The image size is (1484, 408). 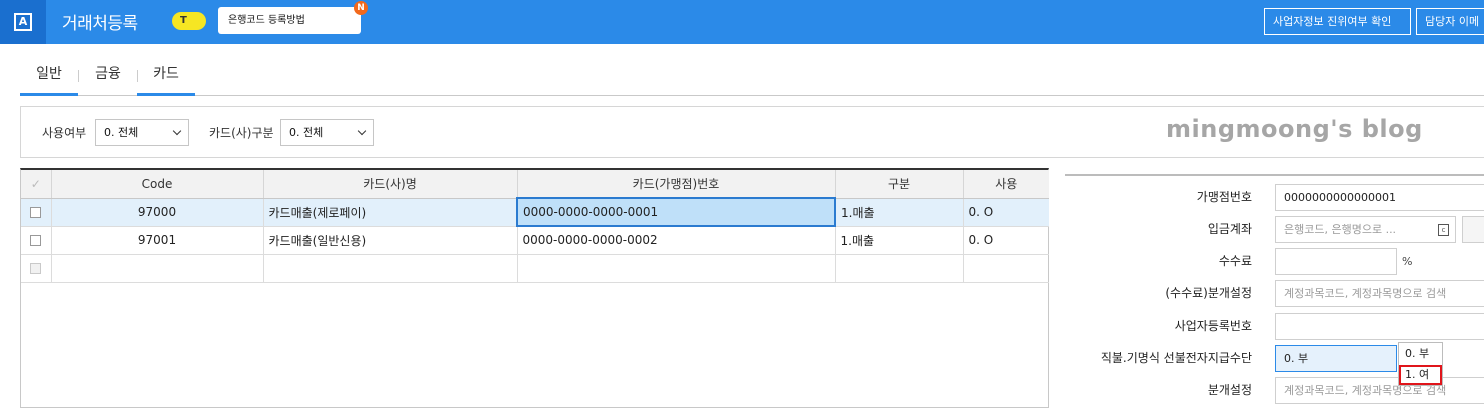 I want to click on tab-finance: 금융, so click(x=108, y=78).